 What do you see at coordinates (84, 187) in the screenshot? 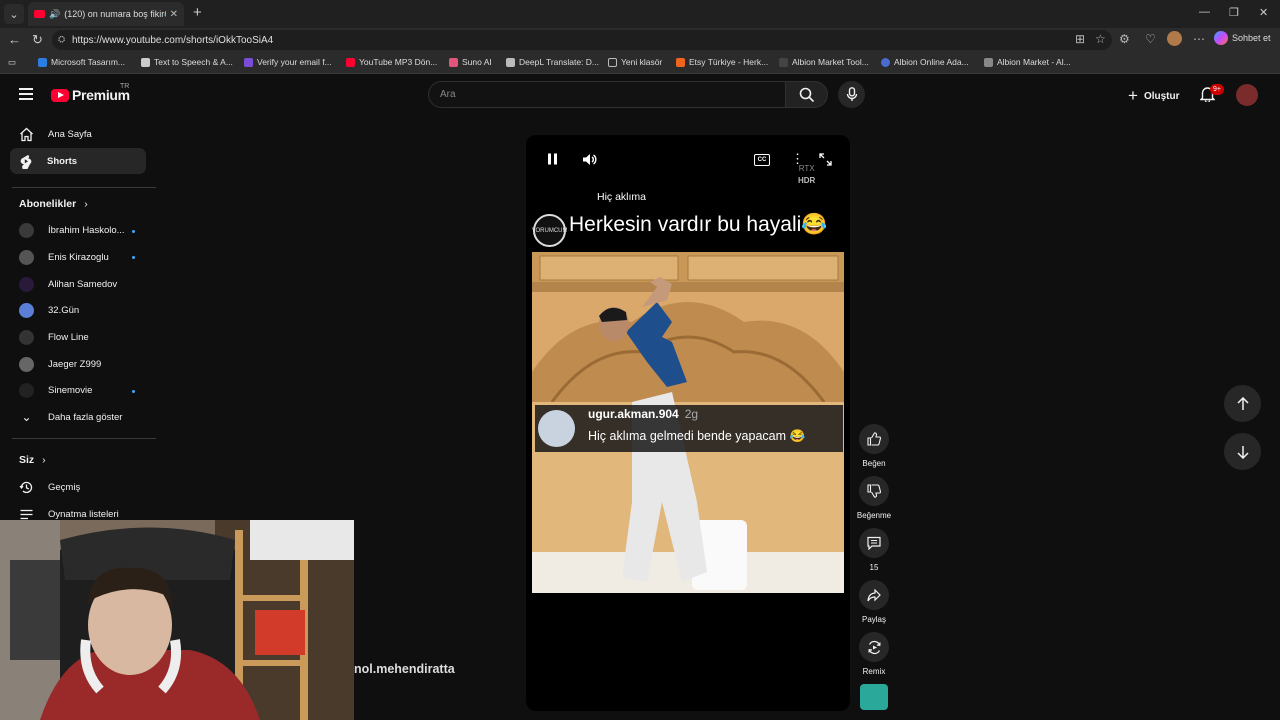
I see `sidebar-divider` at bounding box center [84, 187].